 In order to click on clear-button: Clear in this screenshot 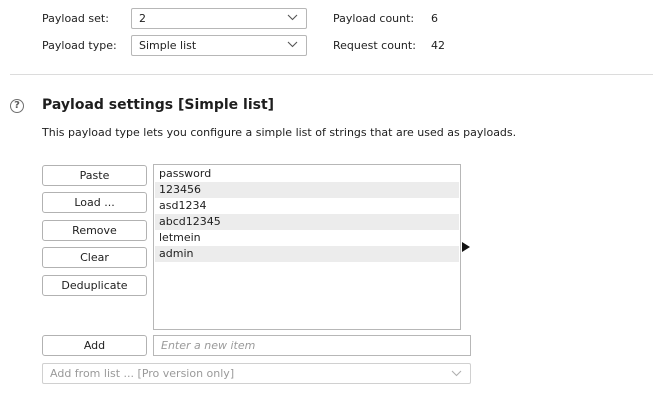, I will do `click(94, 257)`.